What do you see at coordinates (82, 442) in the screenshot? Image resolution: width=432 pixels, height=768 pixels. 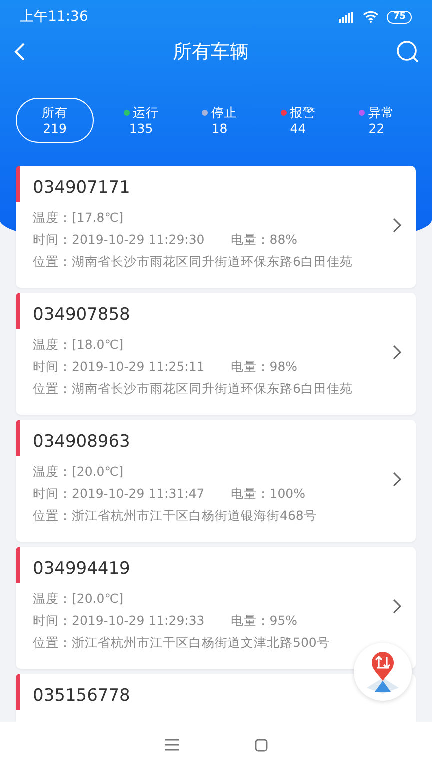 I see `vehicle-id: 034908963` at bounding box center [82, 442].